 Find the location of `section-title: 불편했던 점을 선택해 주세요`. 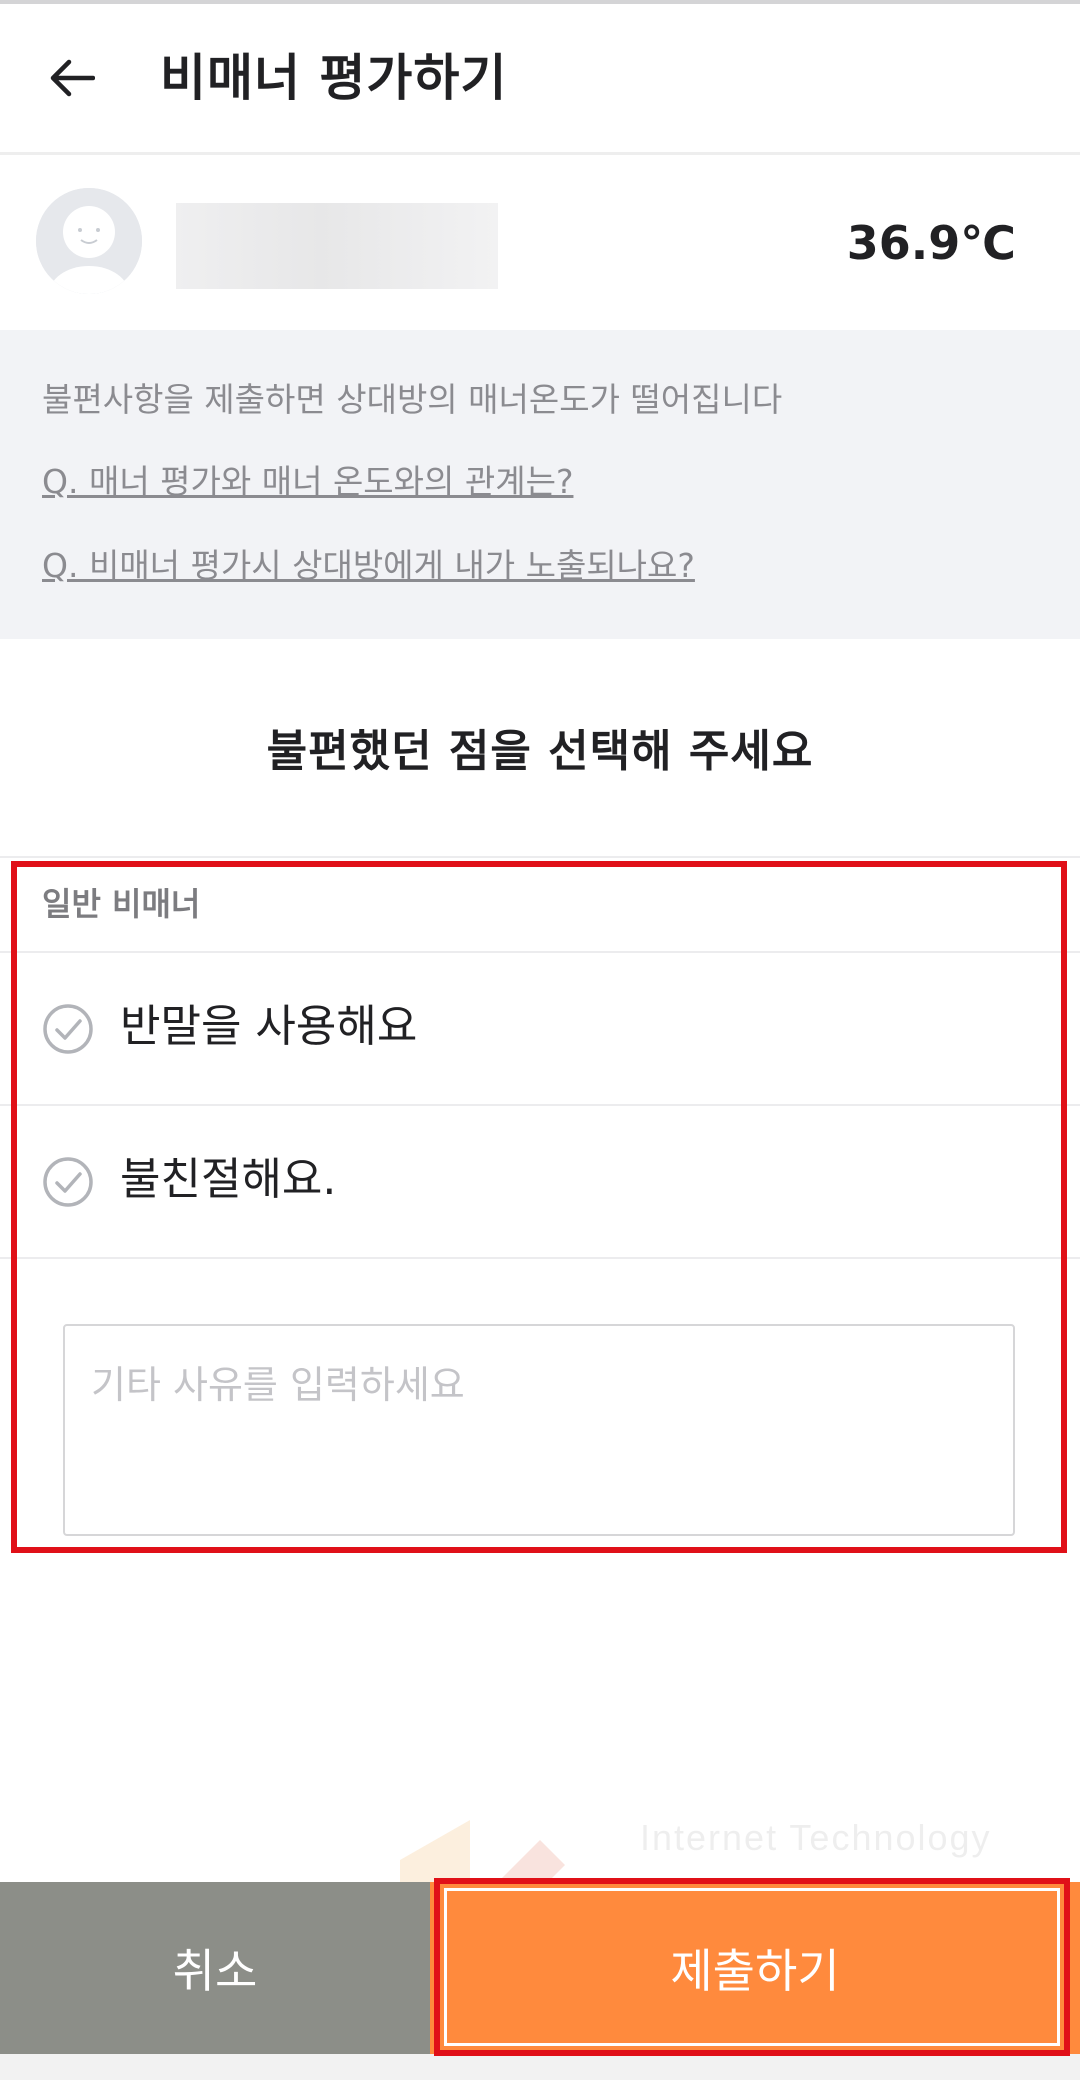

section-title: 불편했던 점을 선택해 주세요 is located at coordinates (540, 751).